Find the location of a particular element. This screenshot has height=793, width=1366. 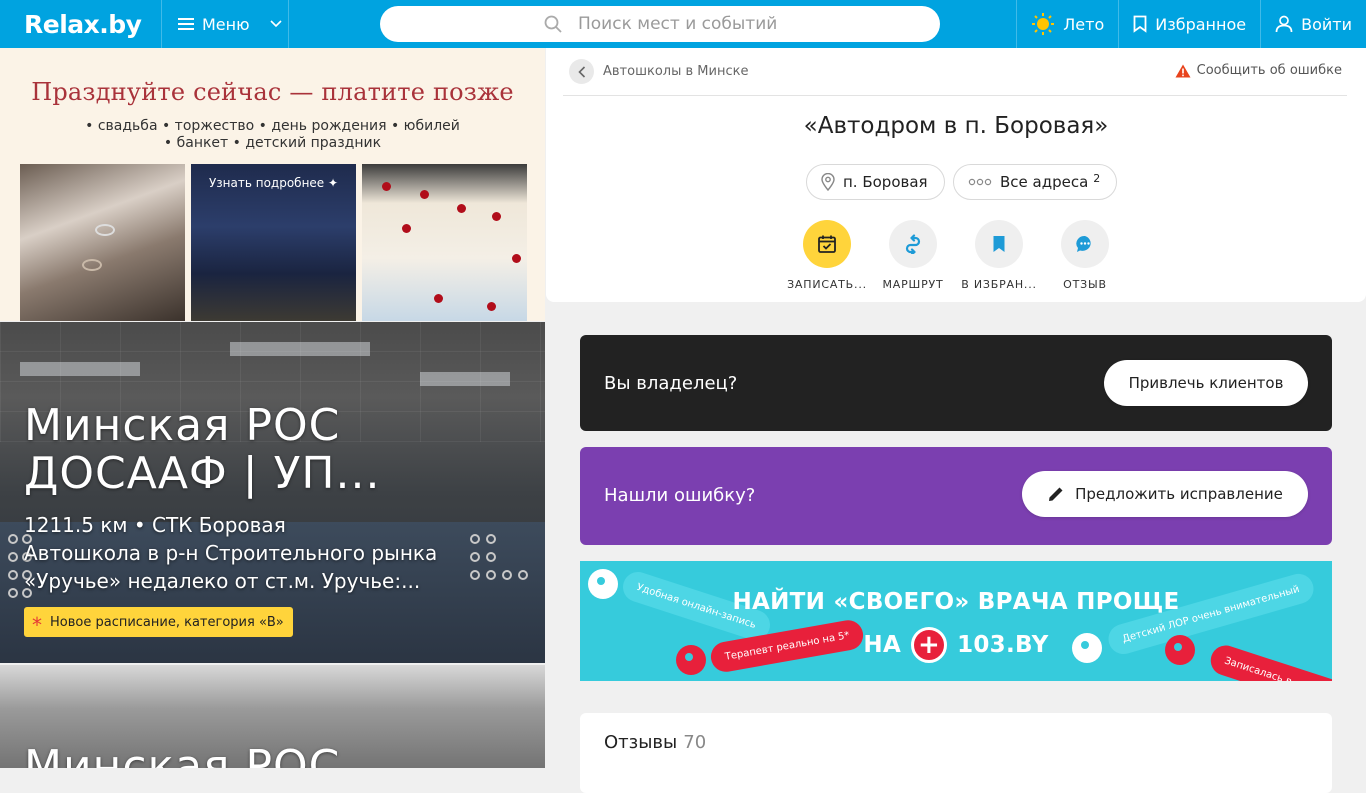

review-action-label: ОТЗЫВ is located at coordinates (1085, 284).